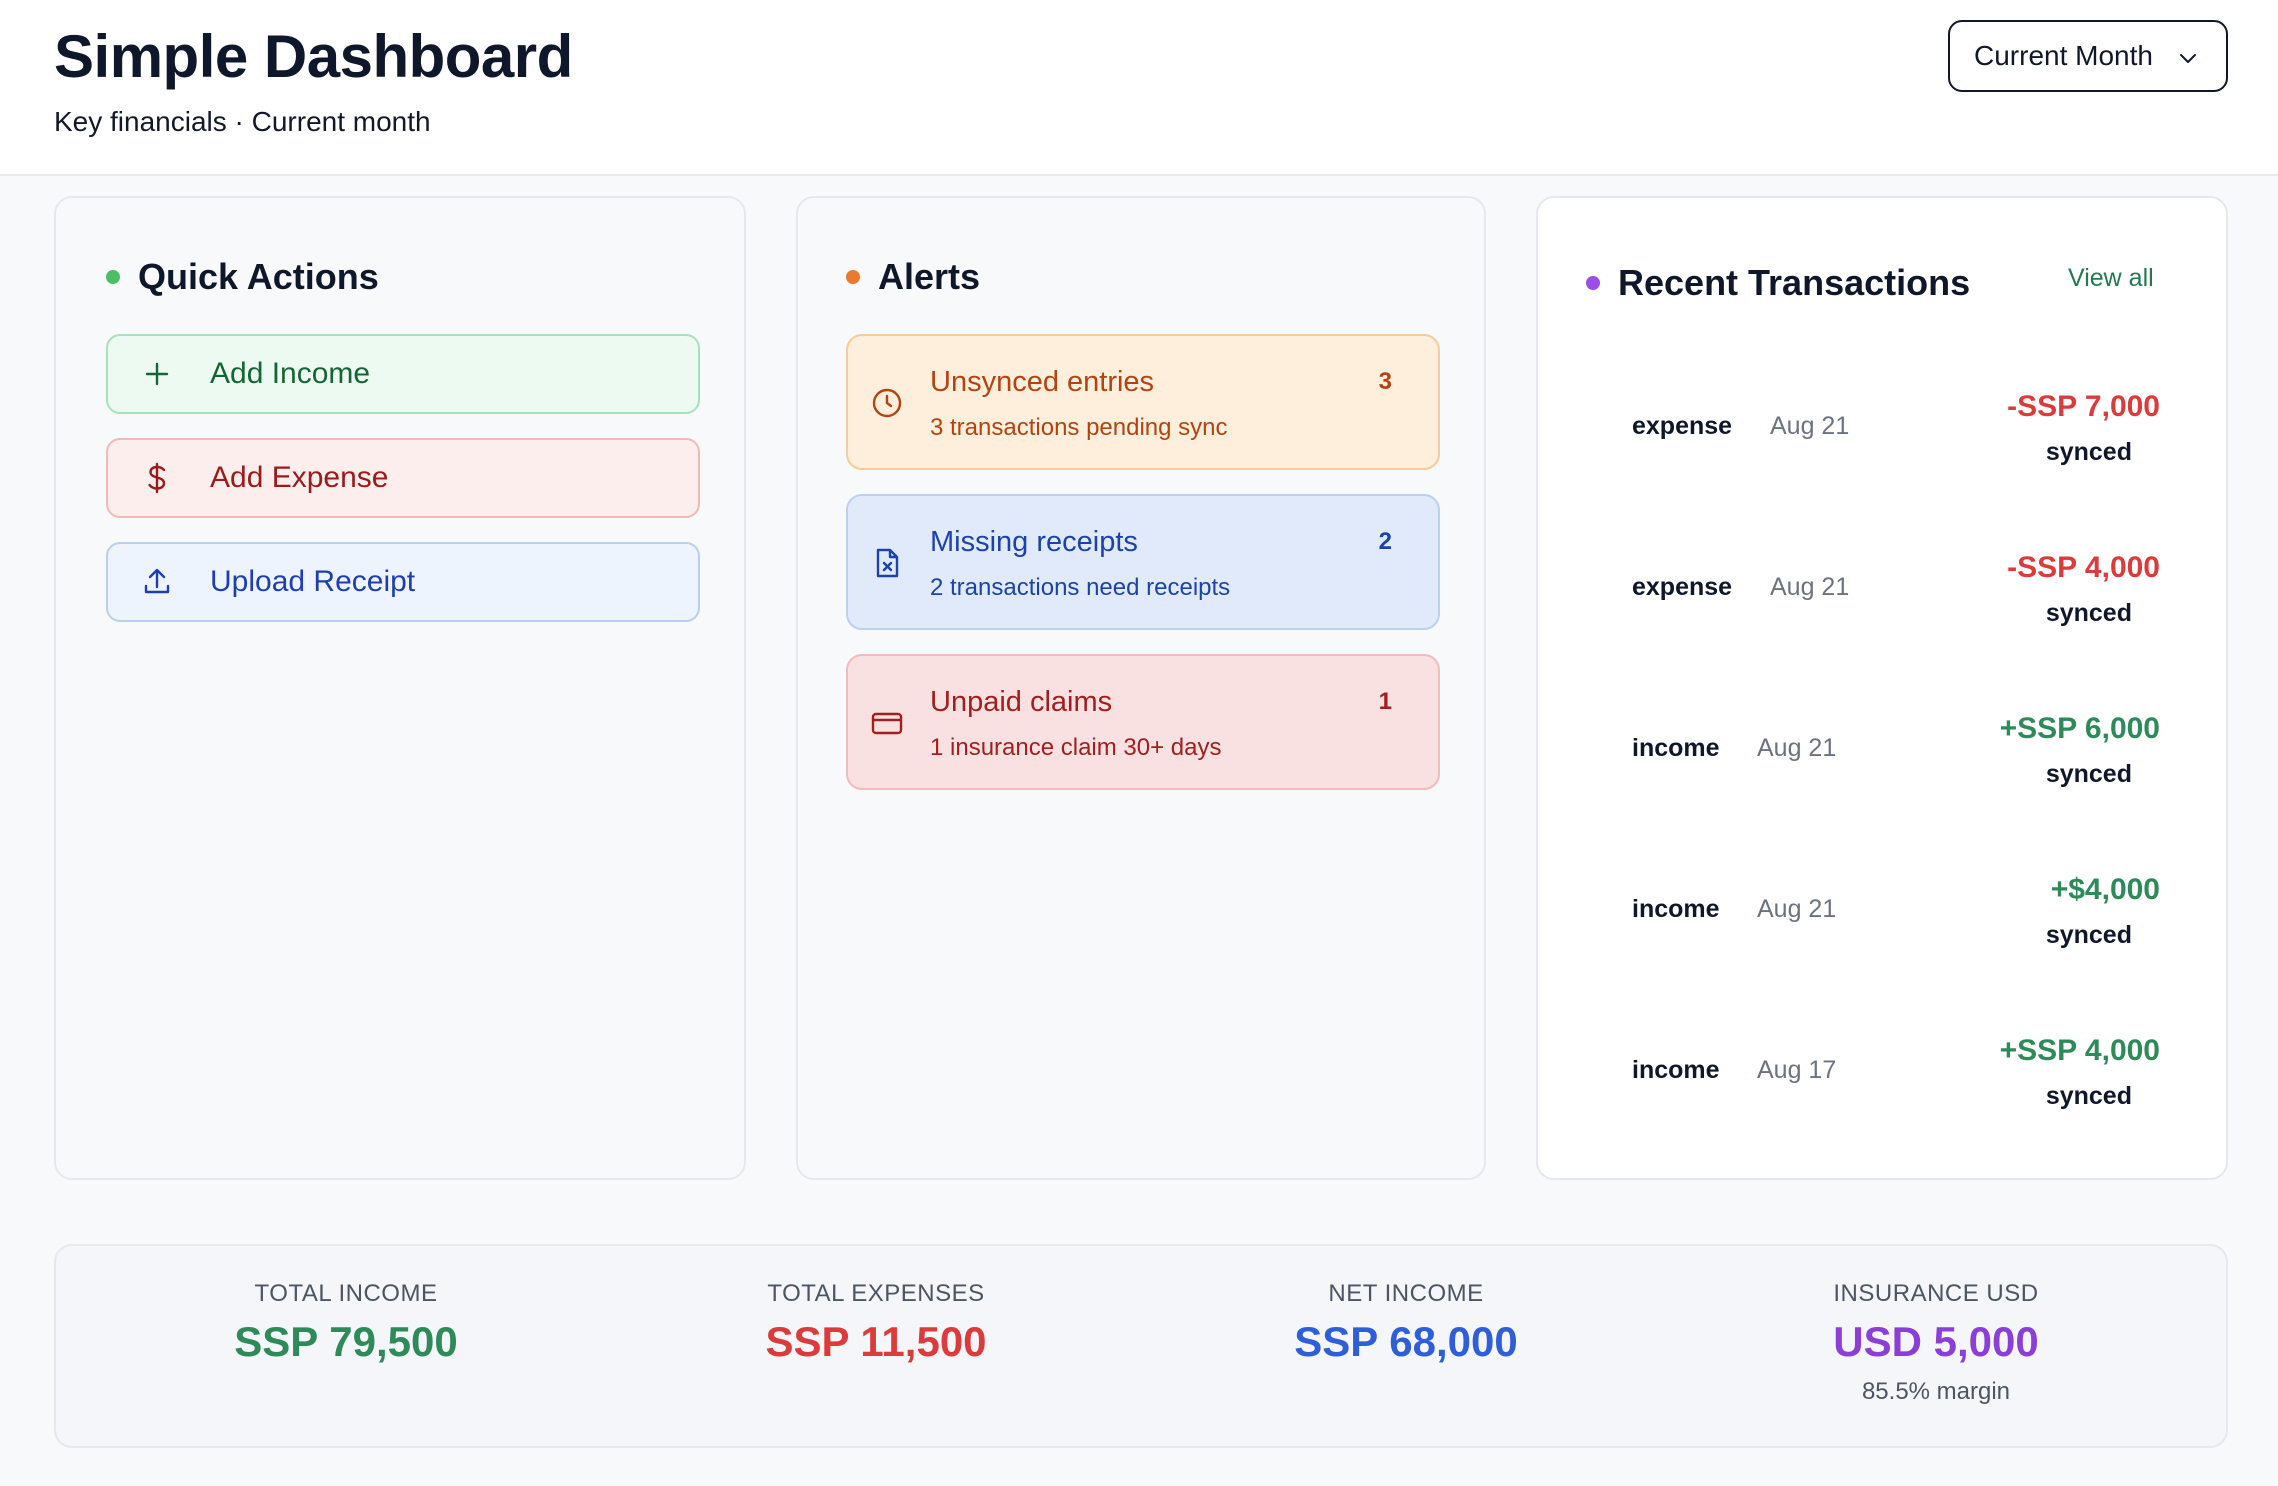 This screenshot has width=2278, height=1486. I want to click on total-expenses-stat: TOTAL EXPENSES SSP 11,500, so click(876, 1323).